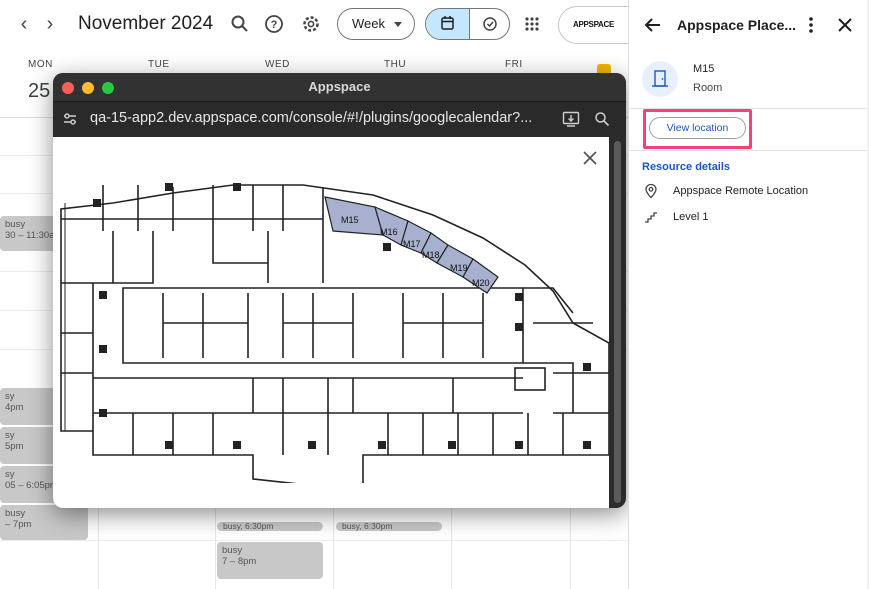  What do you see at coordinates (481, 283) in the screenshot?
I see `room-label: M20` at bounding box center [481, 283].